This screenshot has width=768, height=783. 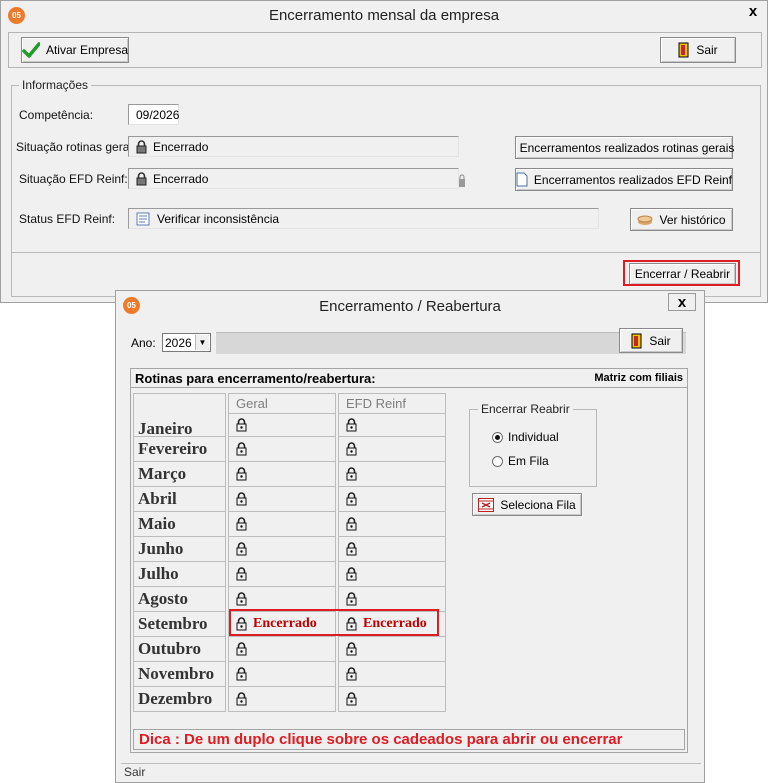 What do you see at coordinates (255, 378) in the screenshot?
I see `rotinas-title: Rotinas para encerramento/reabertura:` at bounding box center [255, 378].